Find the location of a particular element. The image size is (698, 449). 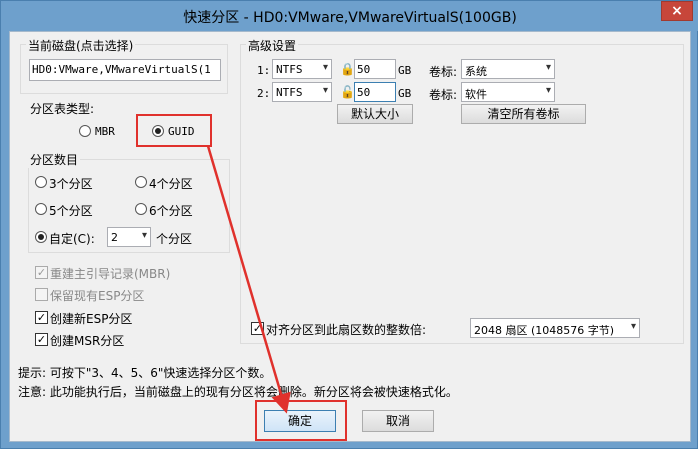

close-icon: × is located at coordinates (677, 11).